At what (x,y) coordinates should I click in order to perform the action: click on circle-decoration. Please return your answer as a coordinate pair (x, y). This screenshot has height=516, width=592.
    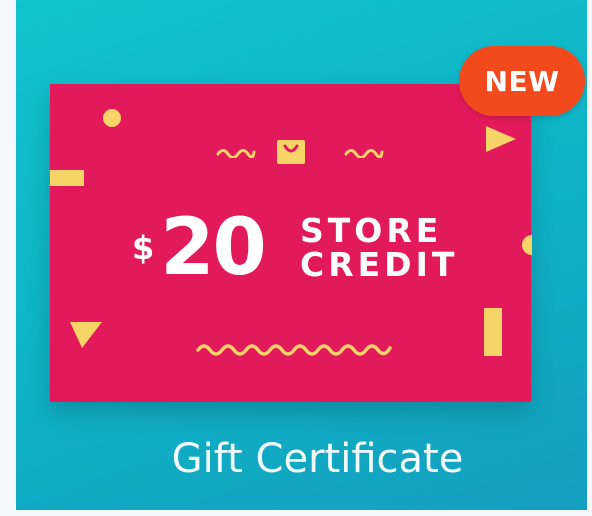
    Looking at the image, I should click on (112, 118).